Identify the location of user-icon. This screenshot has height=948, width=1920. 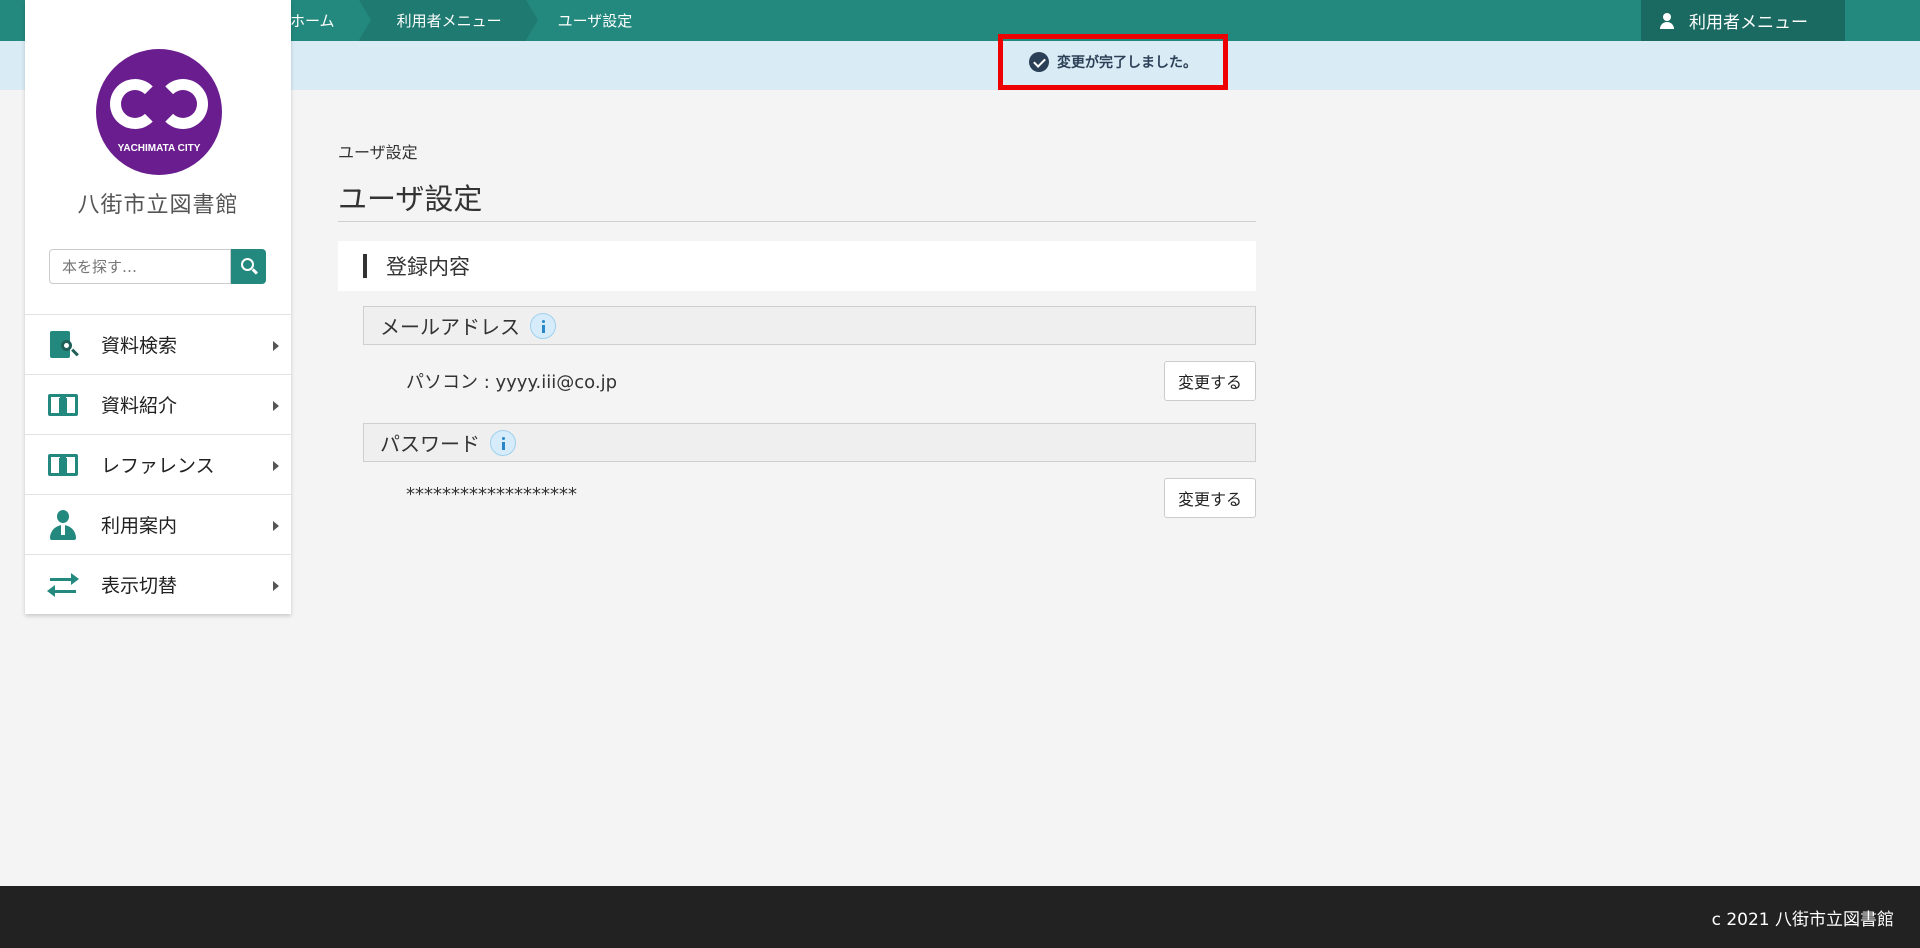
(1667, 20).